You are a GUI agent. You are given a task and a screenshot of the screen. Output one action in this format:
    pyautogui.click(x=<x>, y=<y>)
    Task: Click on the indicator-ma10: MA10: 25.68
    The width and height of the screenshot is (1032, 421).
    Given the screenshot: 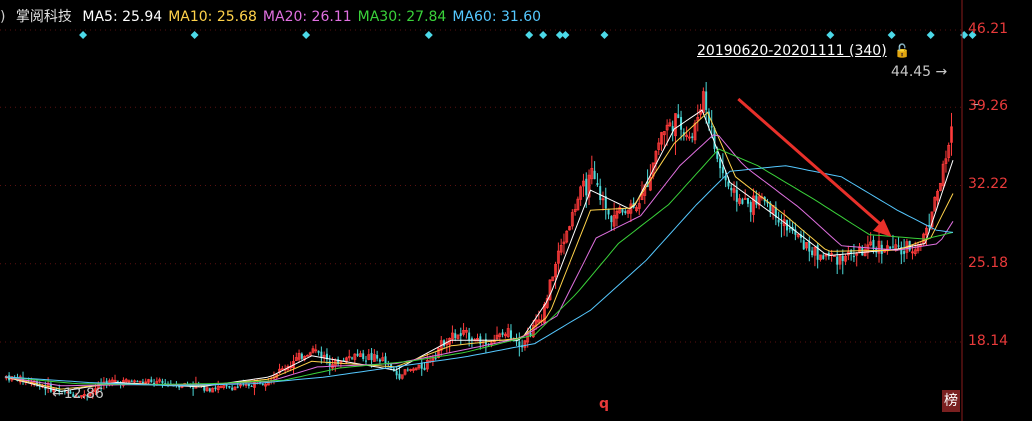 What is the action you would take?
    pyautogui.click(x=212, y=17)
    